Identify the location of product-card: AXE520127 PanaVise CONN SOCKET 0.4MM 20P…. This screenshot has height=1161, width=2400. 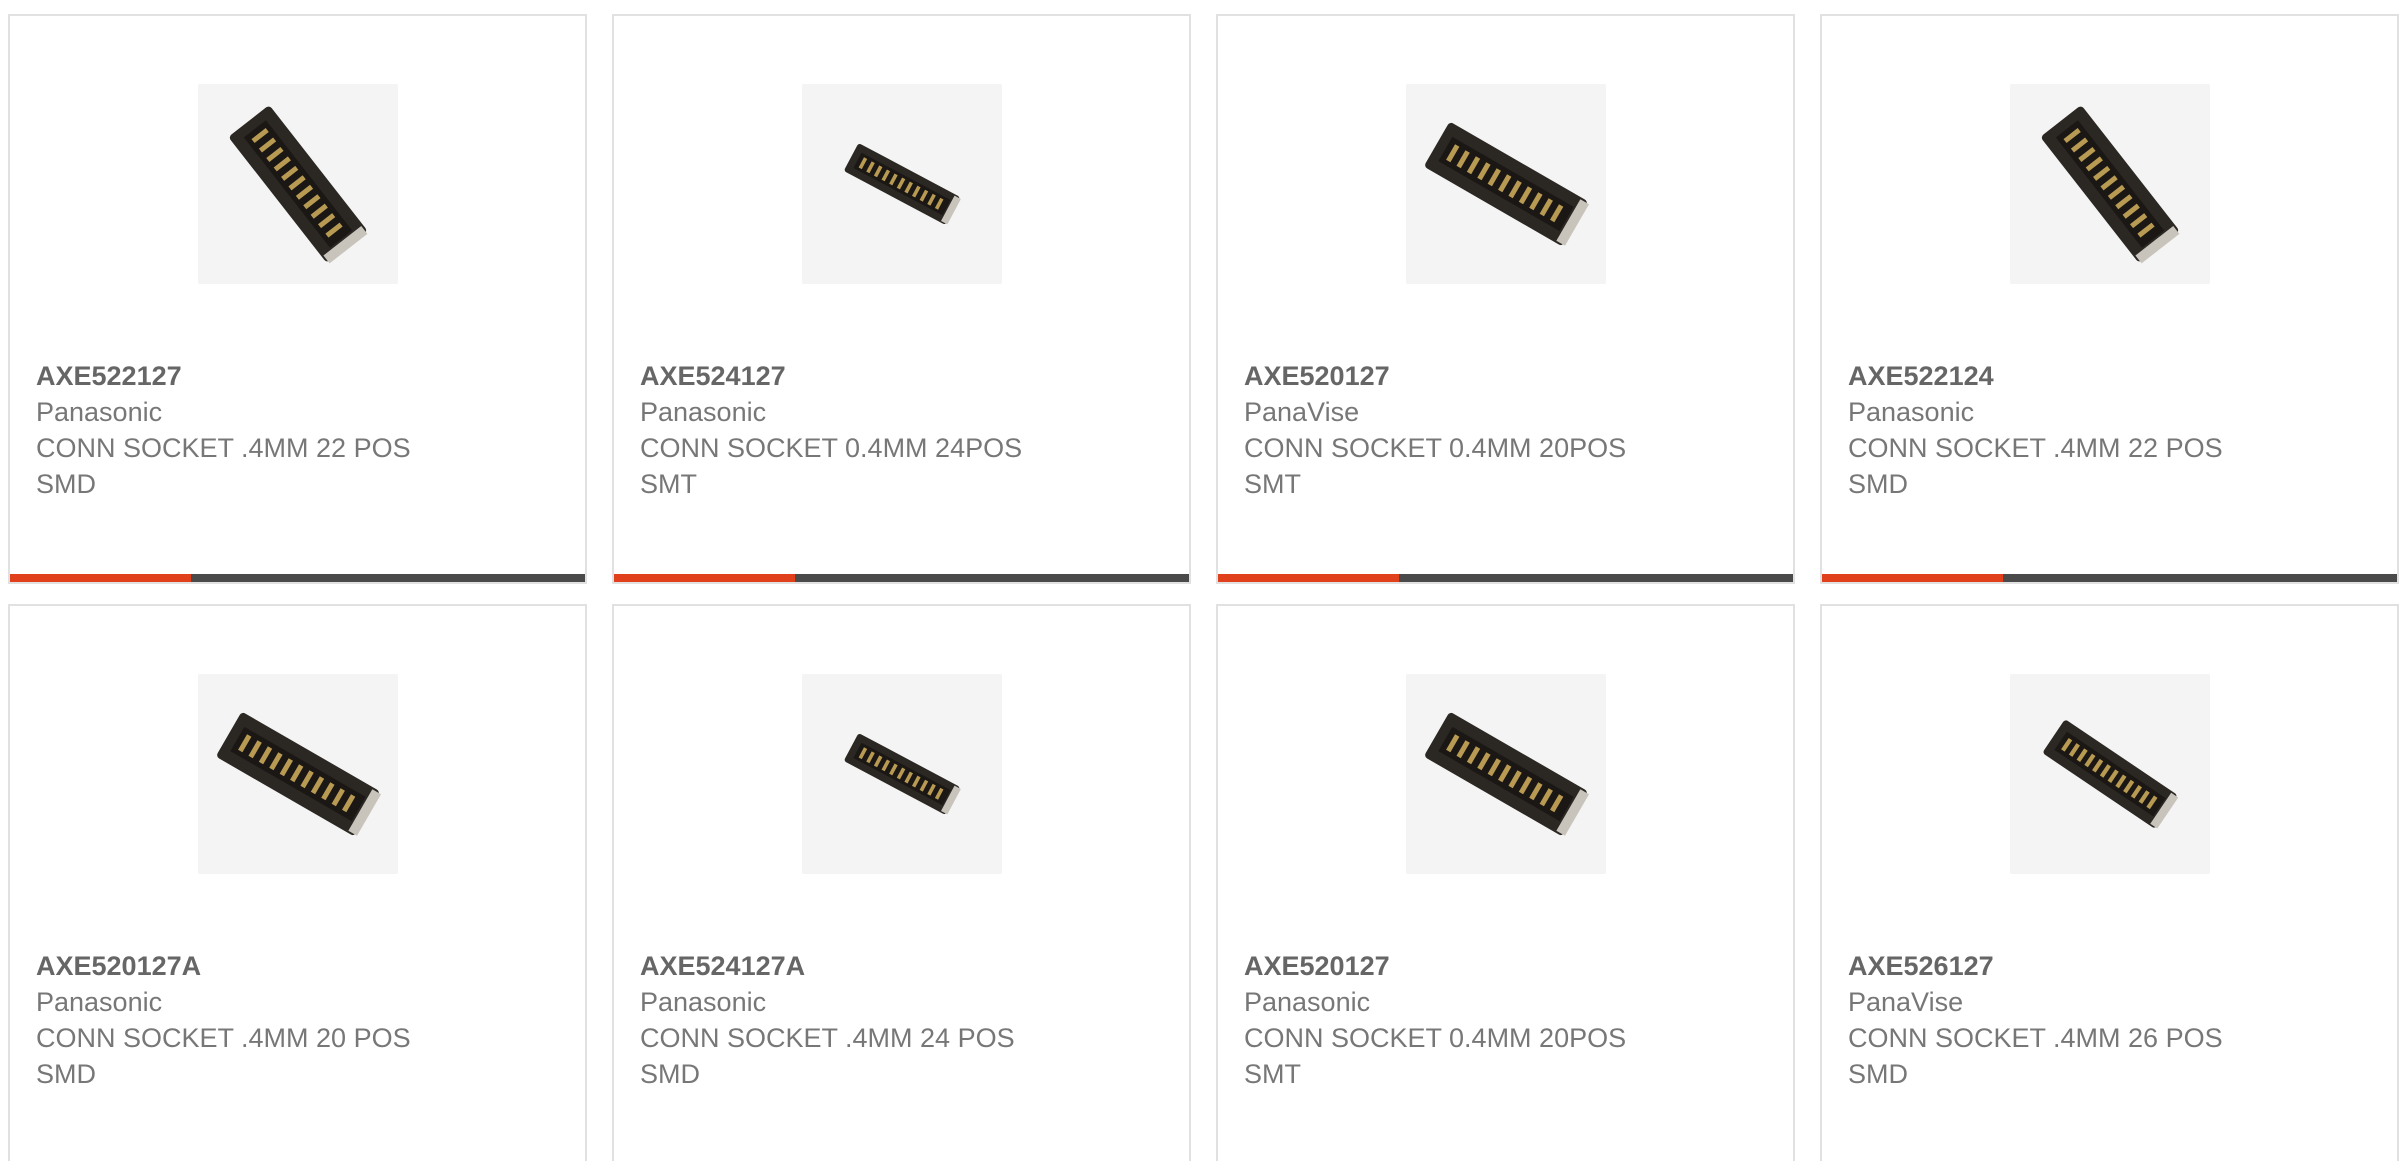
(1505, 299).